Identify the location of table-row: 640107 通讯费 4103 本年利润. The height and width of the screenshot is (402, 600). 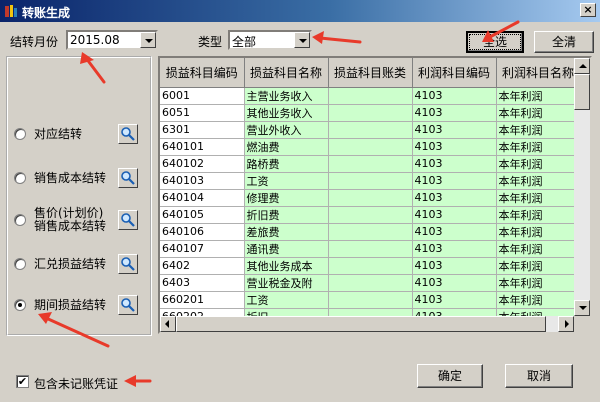
(370, 249).